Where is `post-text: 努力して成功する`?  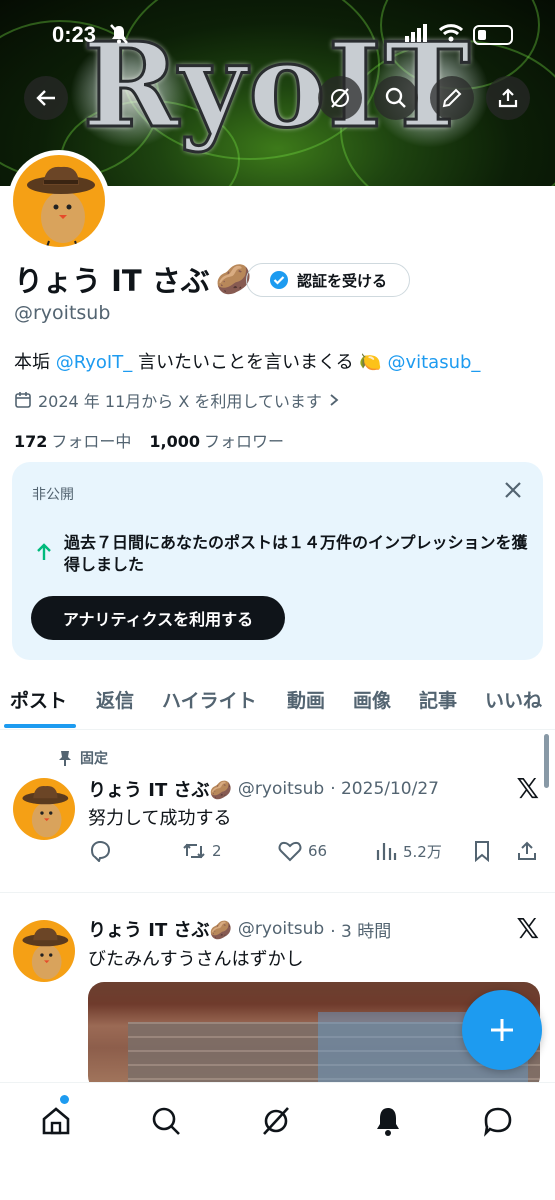
post-text: 努力して成功する is located at coordinates (159, 817).